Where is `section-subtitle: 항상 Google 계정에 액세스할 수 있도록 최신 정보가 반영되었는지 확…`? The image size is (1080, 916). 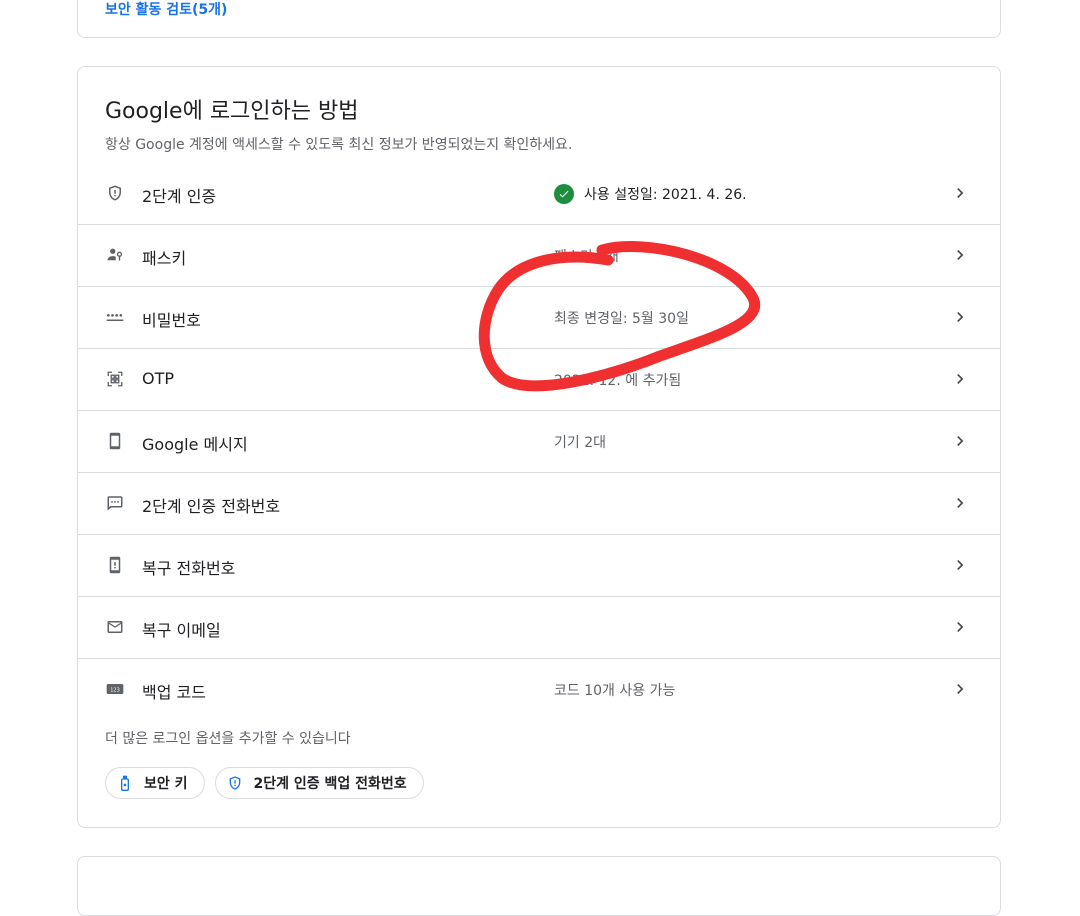
section-subtitle: 항상 Google 계정에 액세스할 수 있도록 최신 정보가 반영되었는지 확… is located at coordinates (339, 145).